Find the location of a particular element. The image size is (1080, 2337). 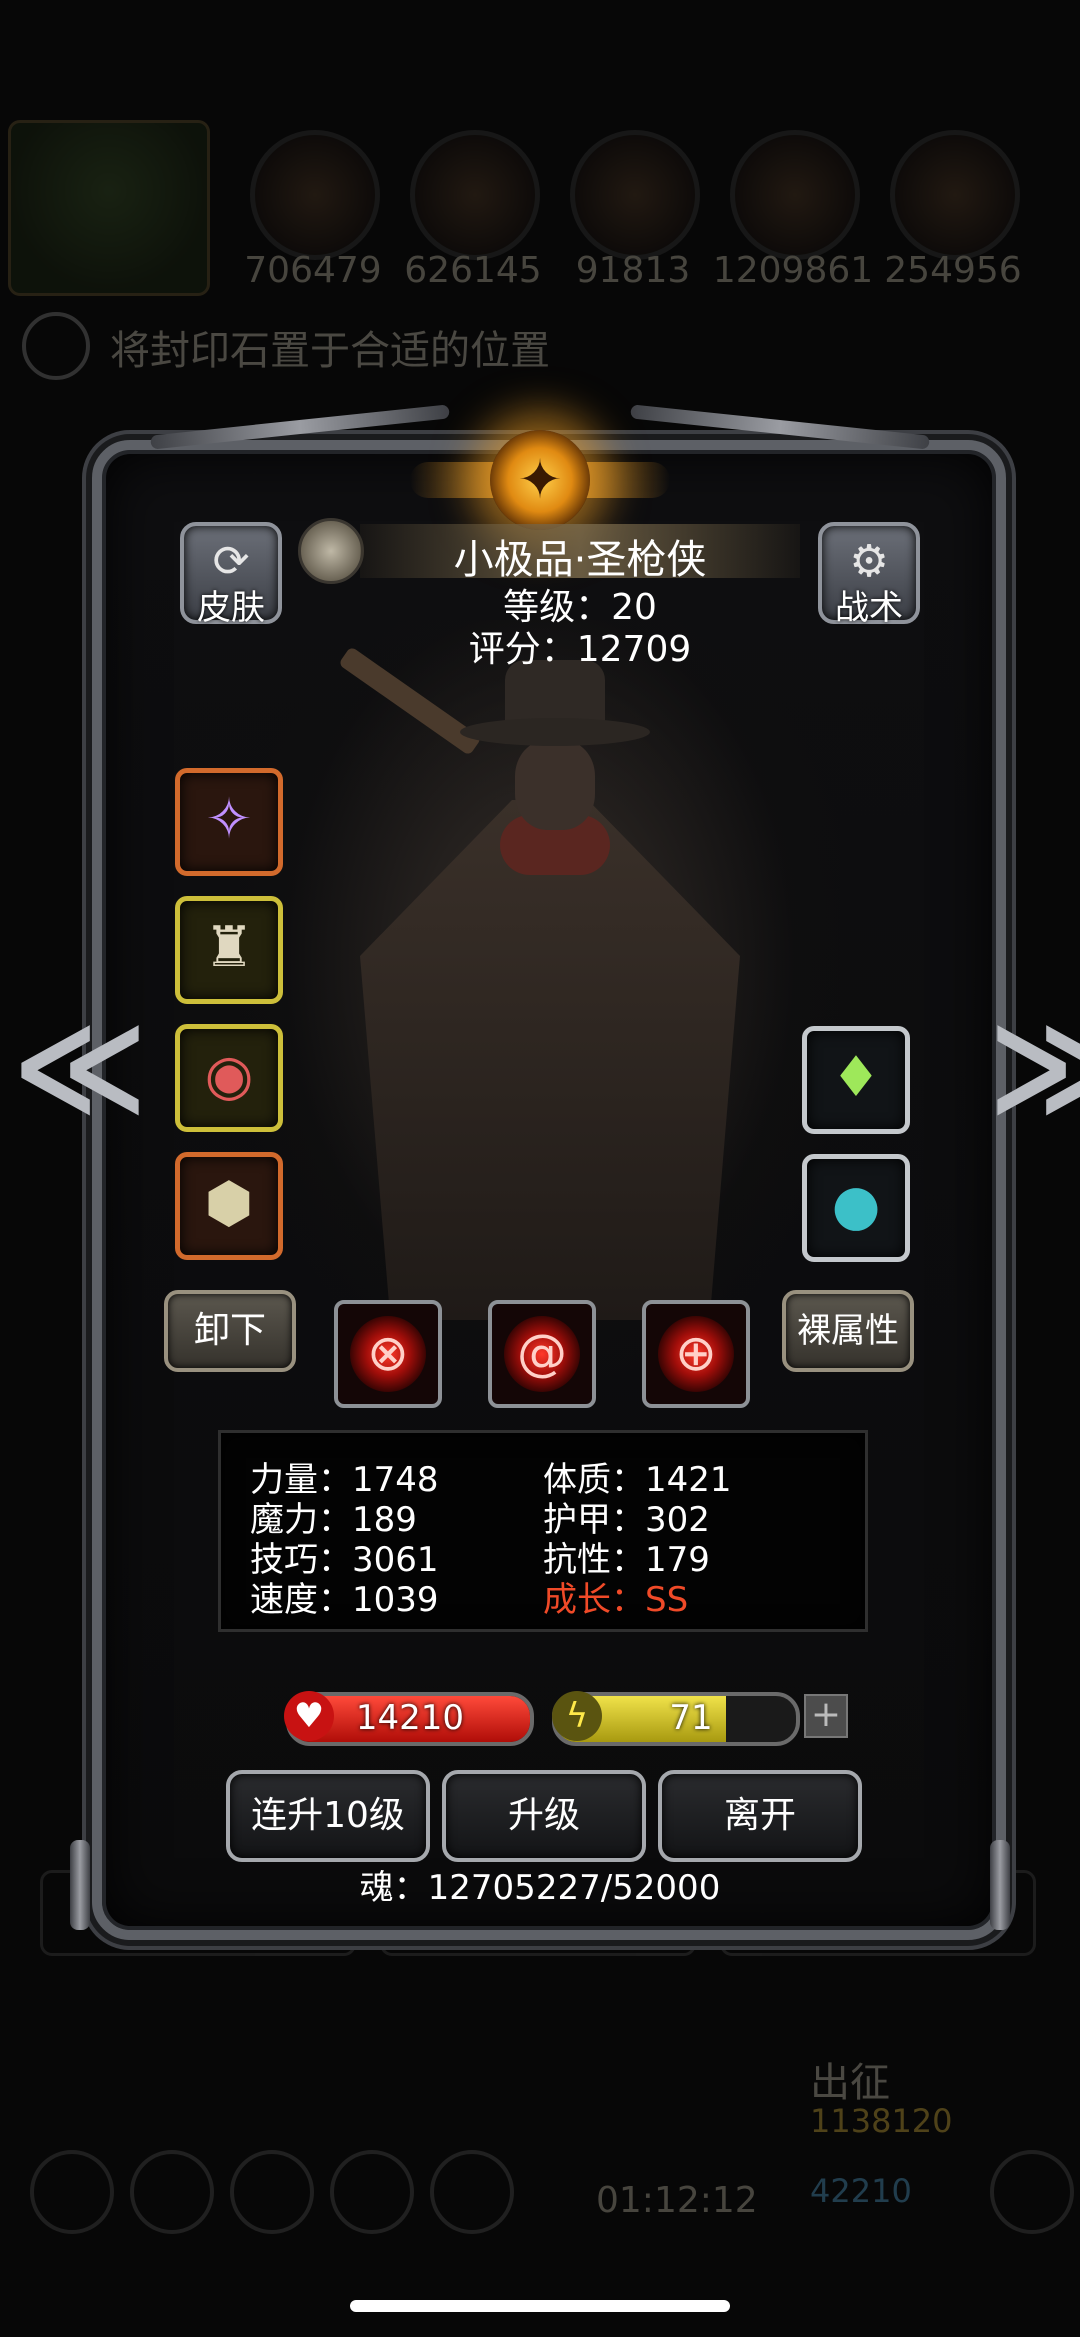

gem-slot: ● is located at coordinates (856, 1208).